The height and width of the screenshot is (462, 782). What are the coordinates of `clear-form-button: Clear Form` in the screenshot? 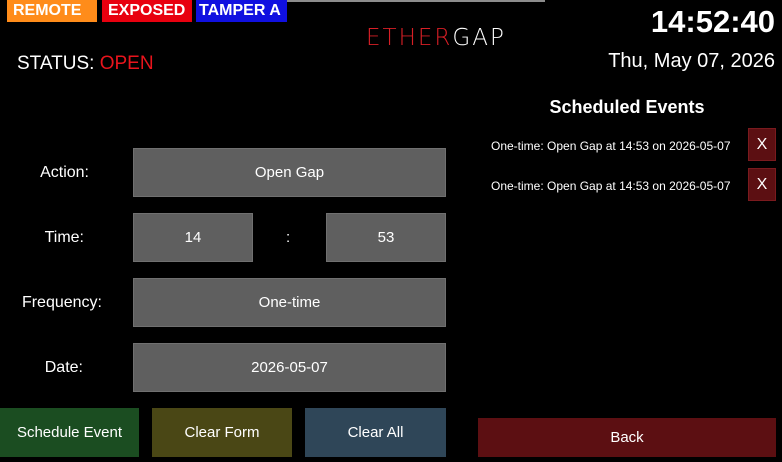 It's located at (222, 432).